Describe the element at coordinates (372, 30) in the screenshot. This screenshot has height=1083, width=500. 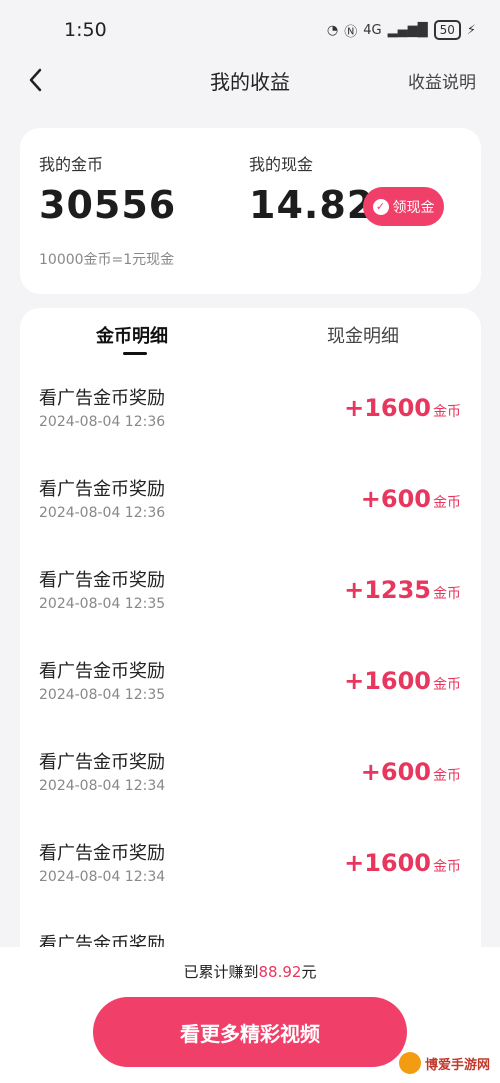
I see `network-label: 4G` at that location.